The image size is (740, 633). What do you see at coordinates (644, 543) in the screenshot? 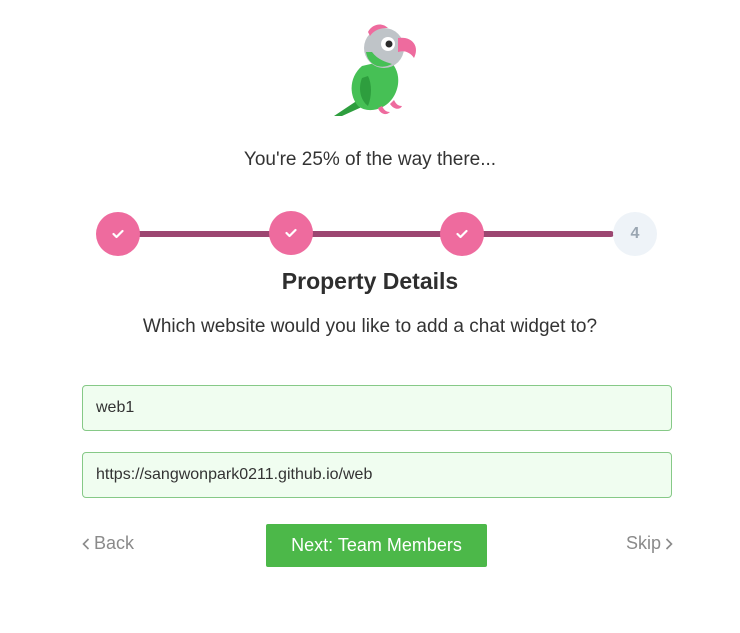
I see `skip-label: Skip` at bounding box center [644, 543].